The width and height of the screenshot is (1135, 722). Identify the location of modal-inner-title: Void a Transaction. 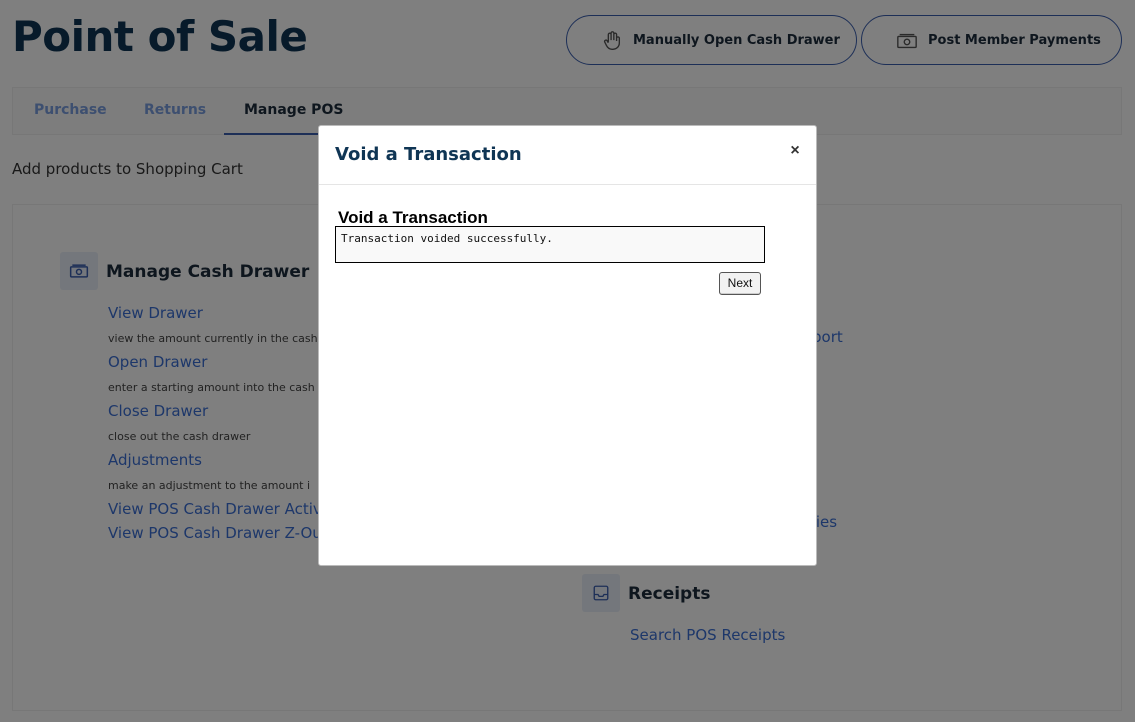
(413, 217).